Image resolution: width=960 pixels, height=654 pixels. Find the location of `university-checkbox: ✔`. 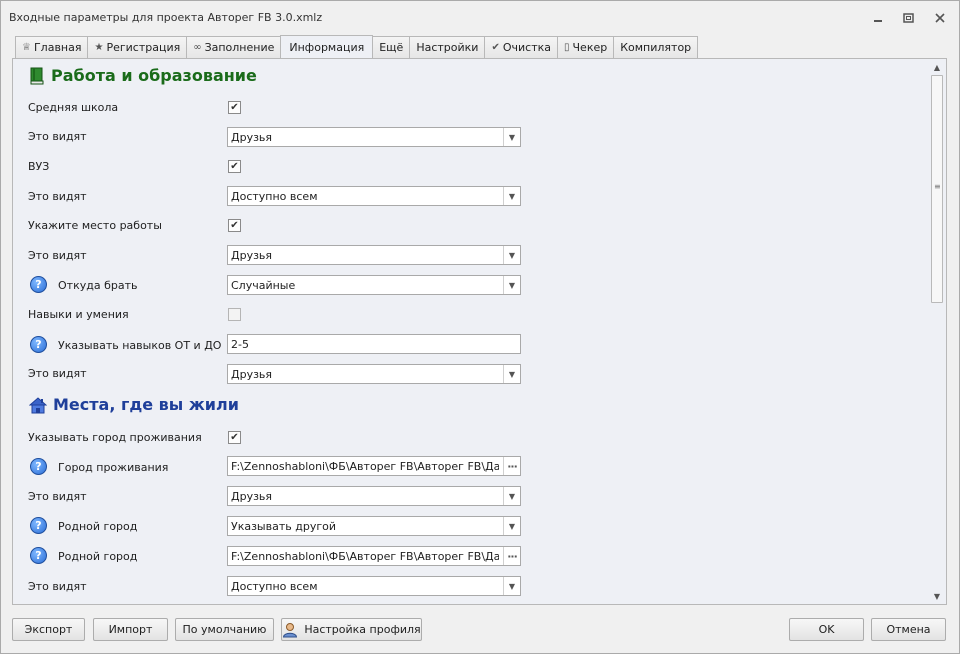

university-checkbox: ✔ is located at coordinates (234, 166).